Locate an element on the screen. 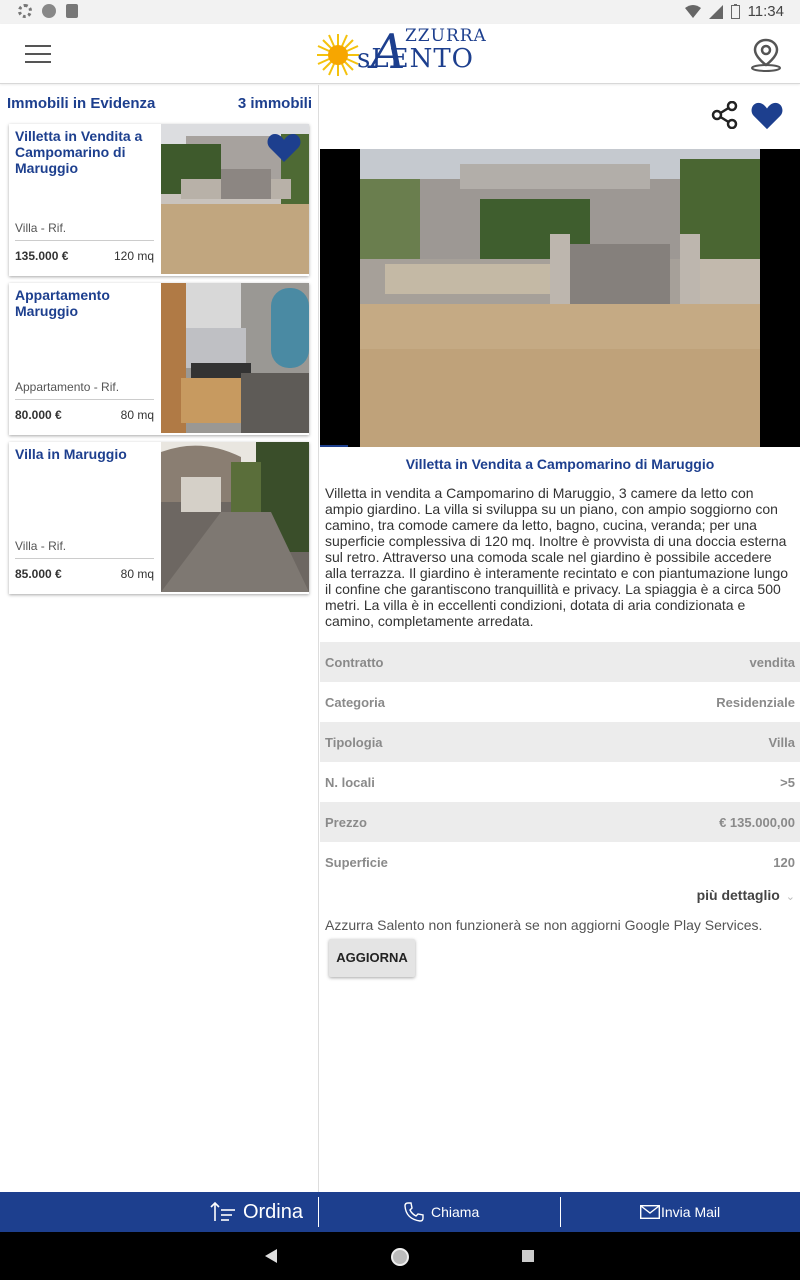 This screenshot has height=1280, width=800. mail-icon is located at coordinates (650, 1212).